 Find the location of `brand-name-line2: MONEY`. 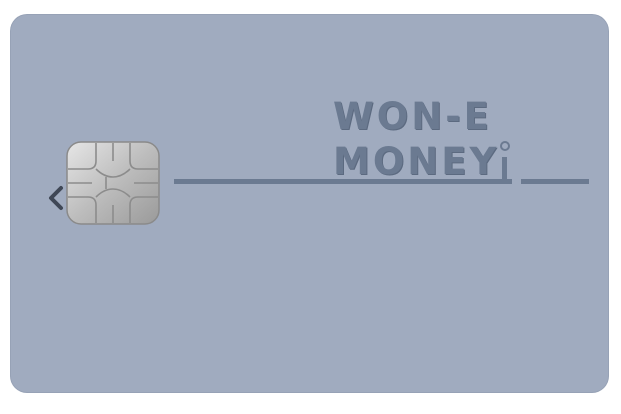

brand-name-line2: MONEY is located at coordinates (416, 161).